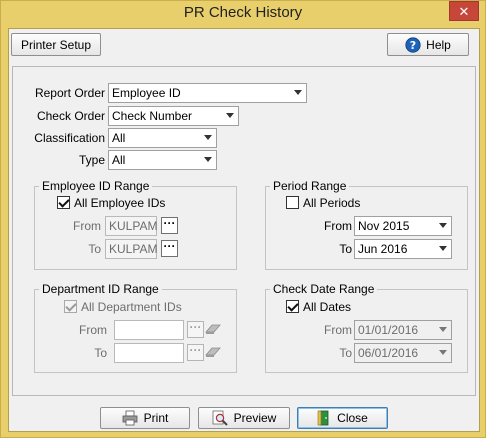  Describe the element at coordinates (130, 418) in the screenshot. I see `printer-icon` at that location.